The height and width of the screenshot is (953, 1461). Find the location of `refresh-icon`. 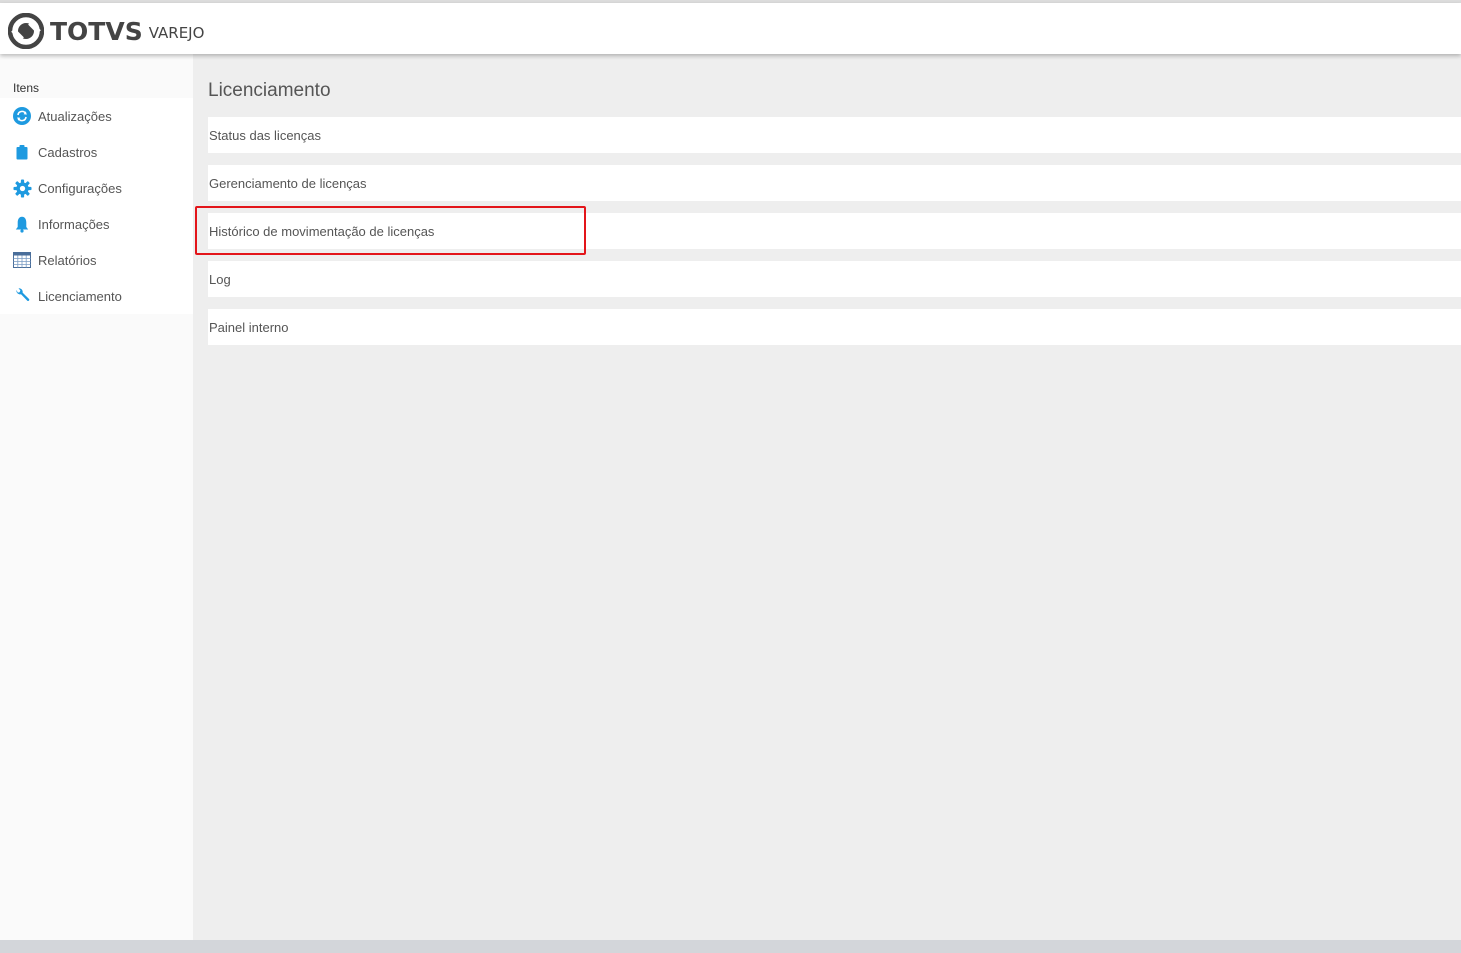

refresh-icon is located at coordinates (22, 116).